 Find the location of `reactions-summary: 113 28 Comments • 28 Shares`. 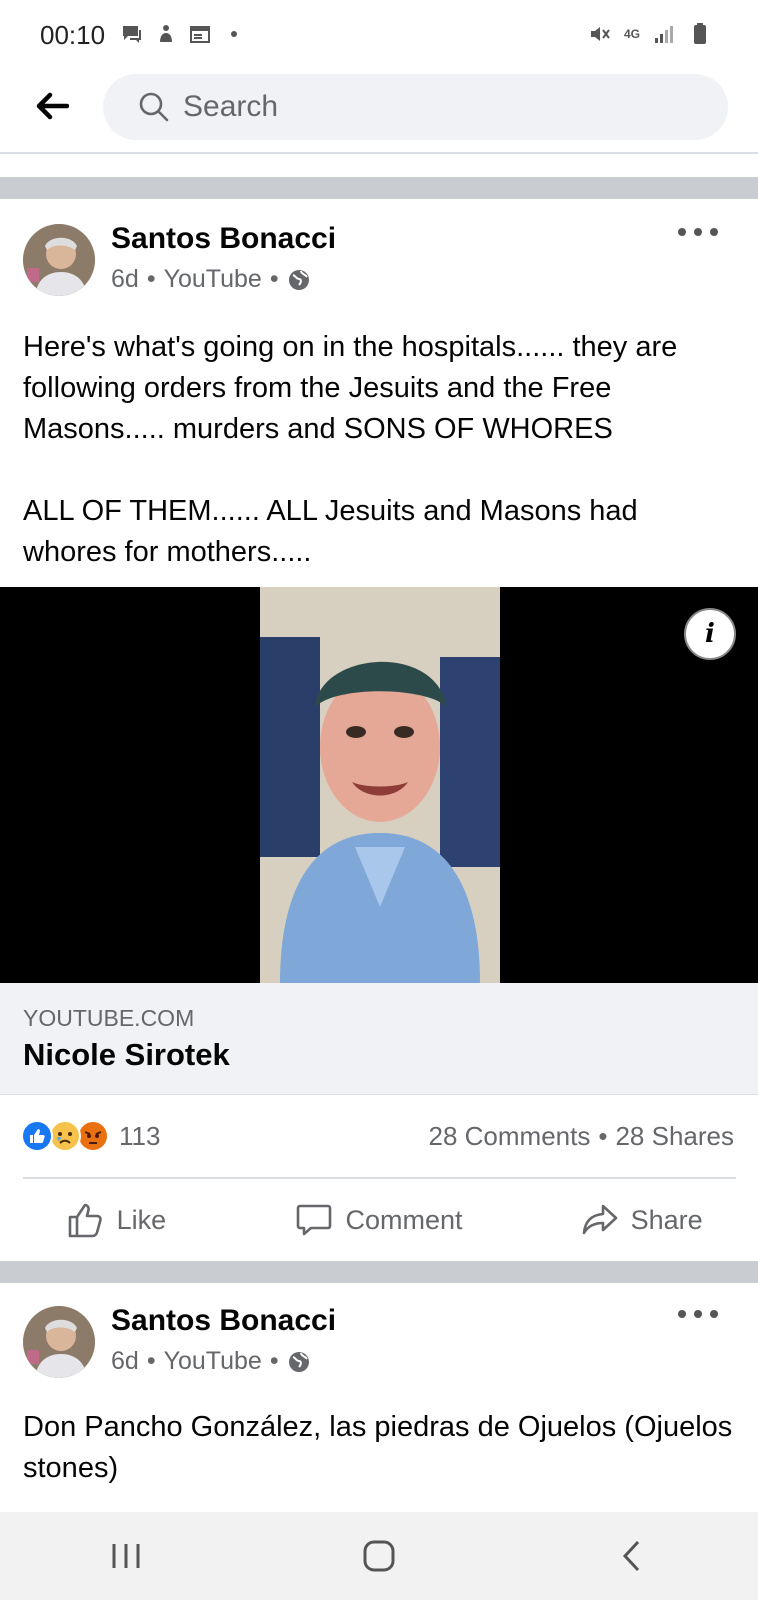

reactions-summary: 113 28 Comments • 28 Shares is located at coordinates (379, 1136).